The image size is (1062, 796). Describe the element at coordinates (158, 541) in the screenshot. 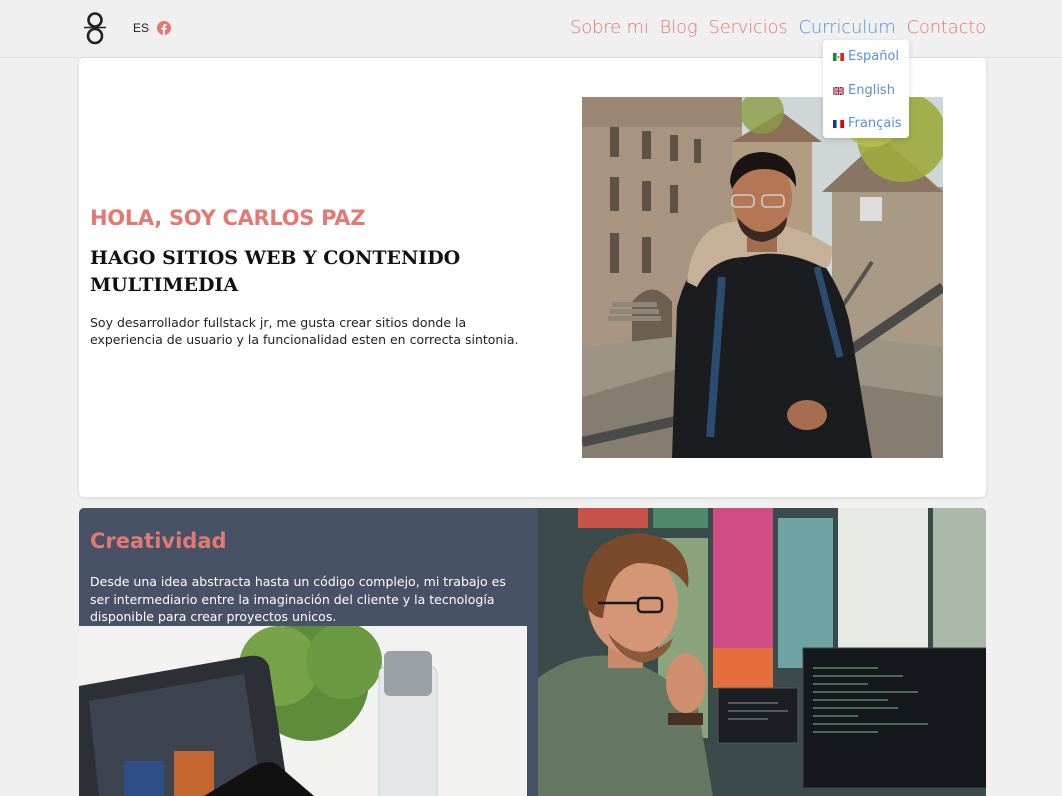

I see `creativity-title: Creatividad` at that location.